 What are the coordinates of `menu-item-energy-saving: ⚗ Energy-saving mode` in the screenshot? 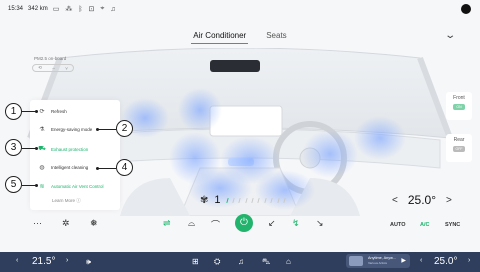 It's located at (65, 129).